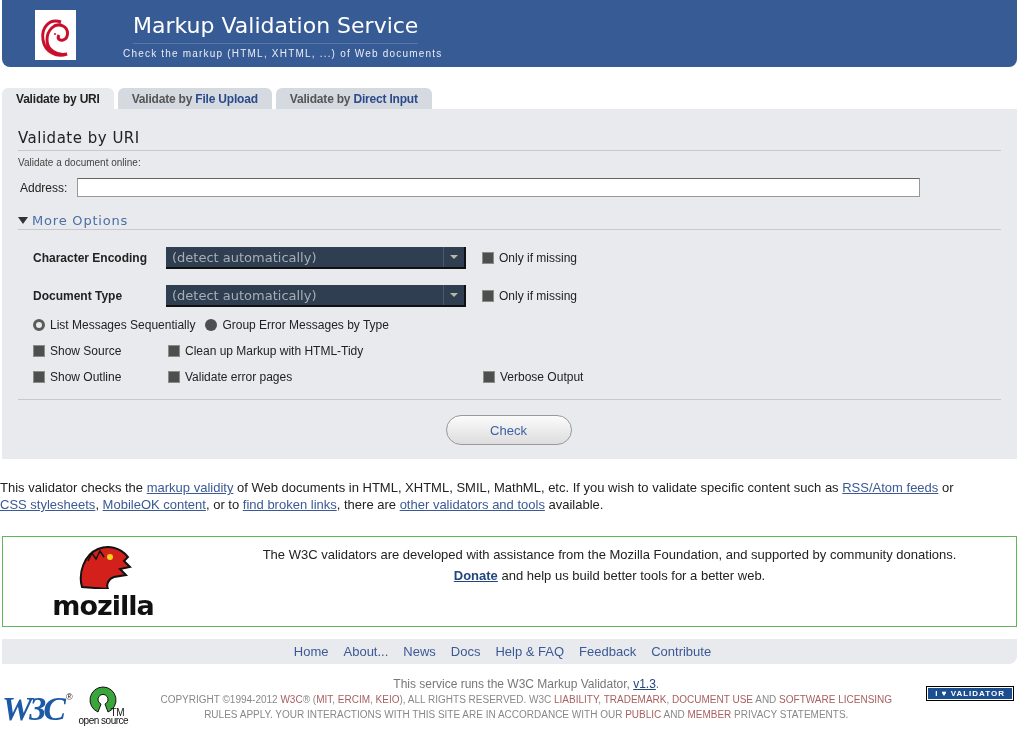  What do you see at coordinates (55, 35) in the screenshot?
I see `swirl-logo-icon` at bounding box center [55, 35].